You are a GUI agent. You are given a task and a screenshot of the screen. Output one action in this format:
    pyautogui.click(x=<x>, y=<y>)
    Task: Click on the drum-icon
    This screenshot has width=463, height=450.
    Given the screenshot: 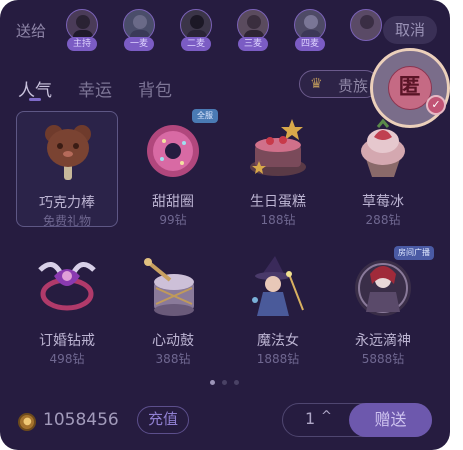 What is the action you would take?
    pyautogui.click(x=169, y=287)
    